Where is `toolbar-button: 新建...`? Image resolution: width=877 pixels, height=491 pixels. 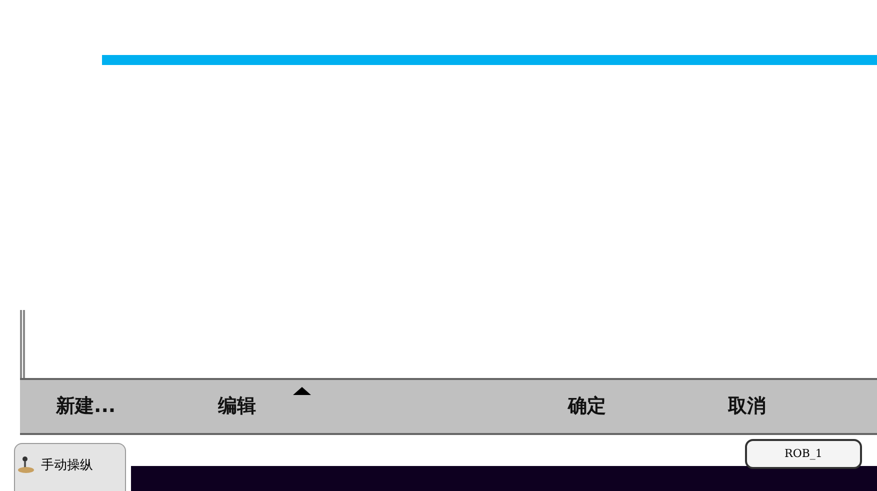 toolbar-button: 新建... is located at coordinates (86, 406).